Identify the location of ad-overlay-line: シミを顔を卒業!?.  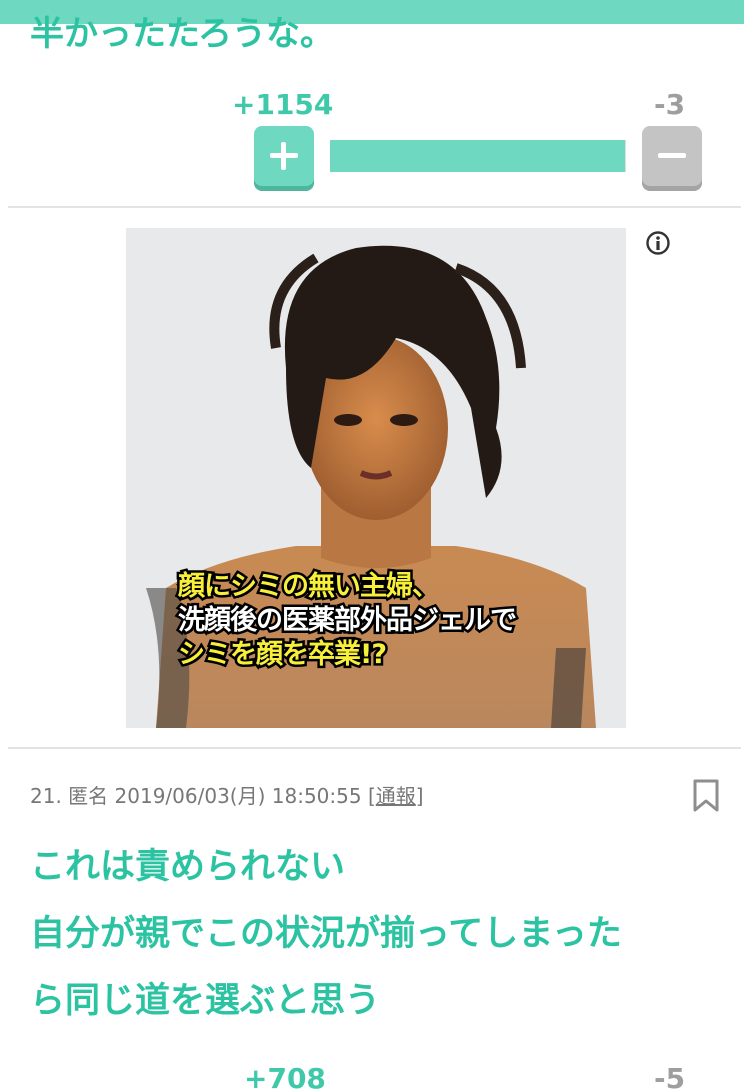
(283, 655).